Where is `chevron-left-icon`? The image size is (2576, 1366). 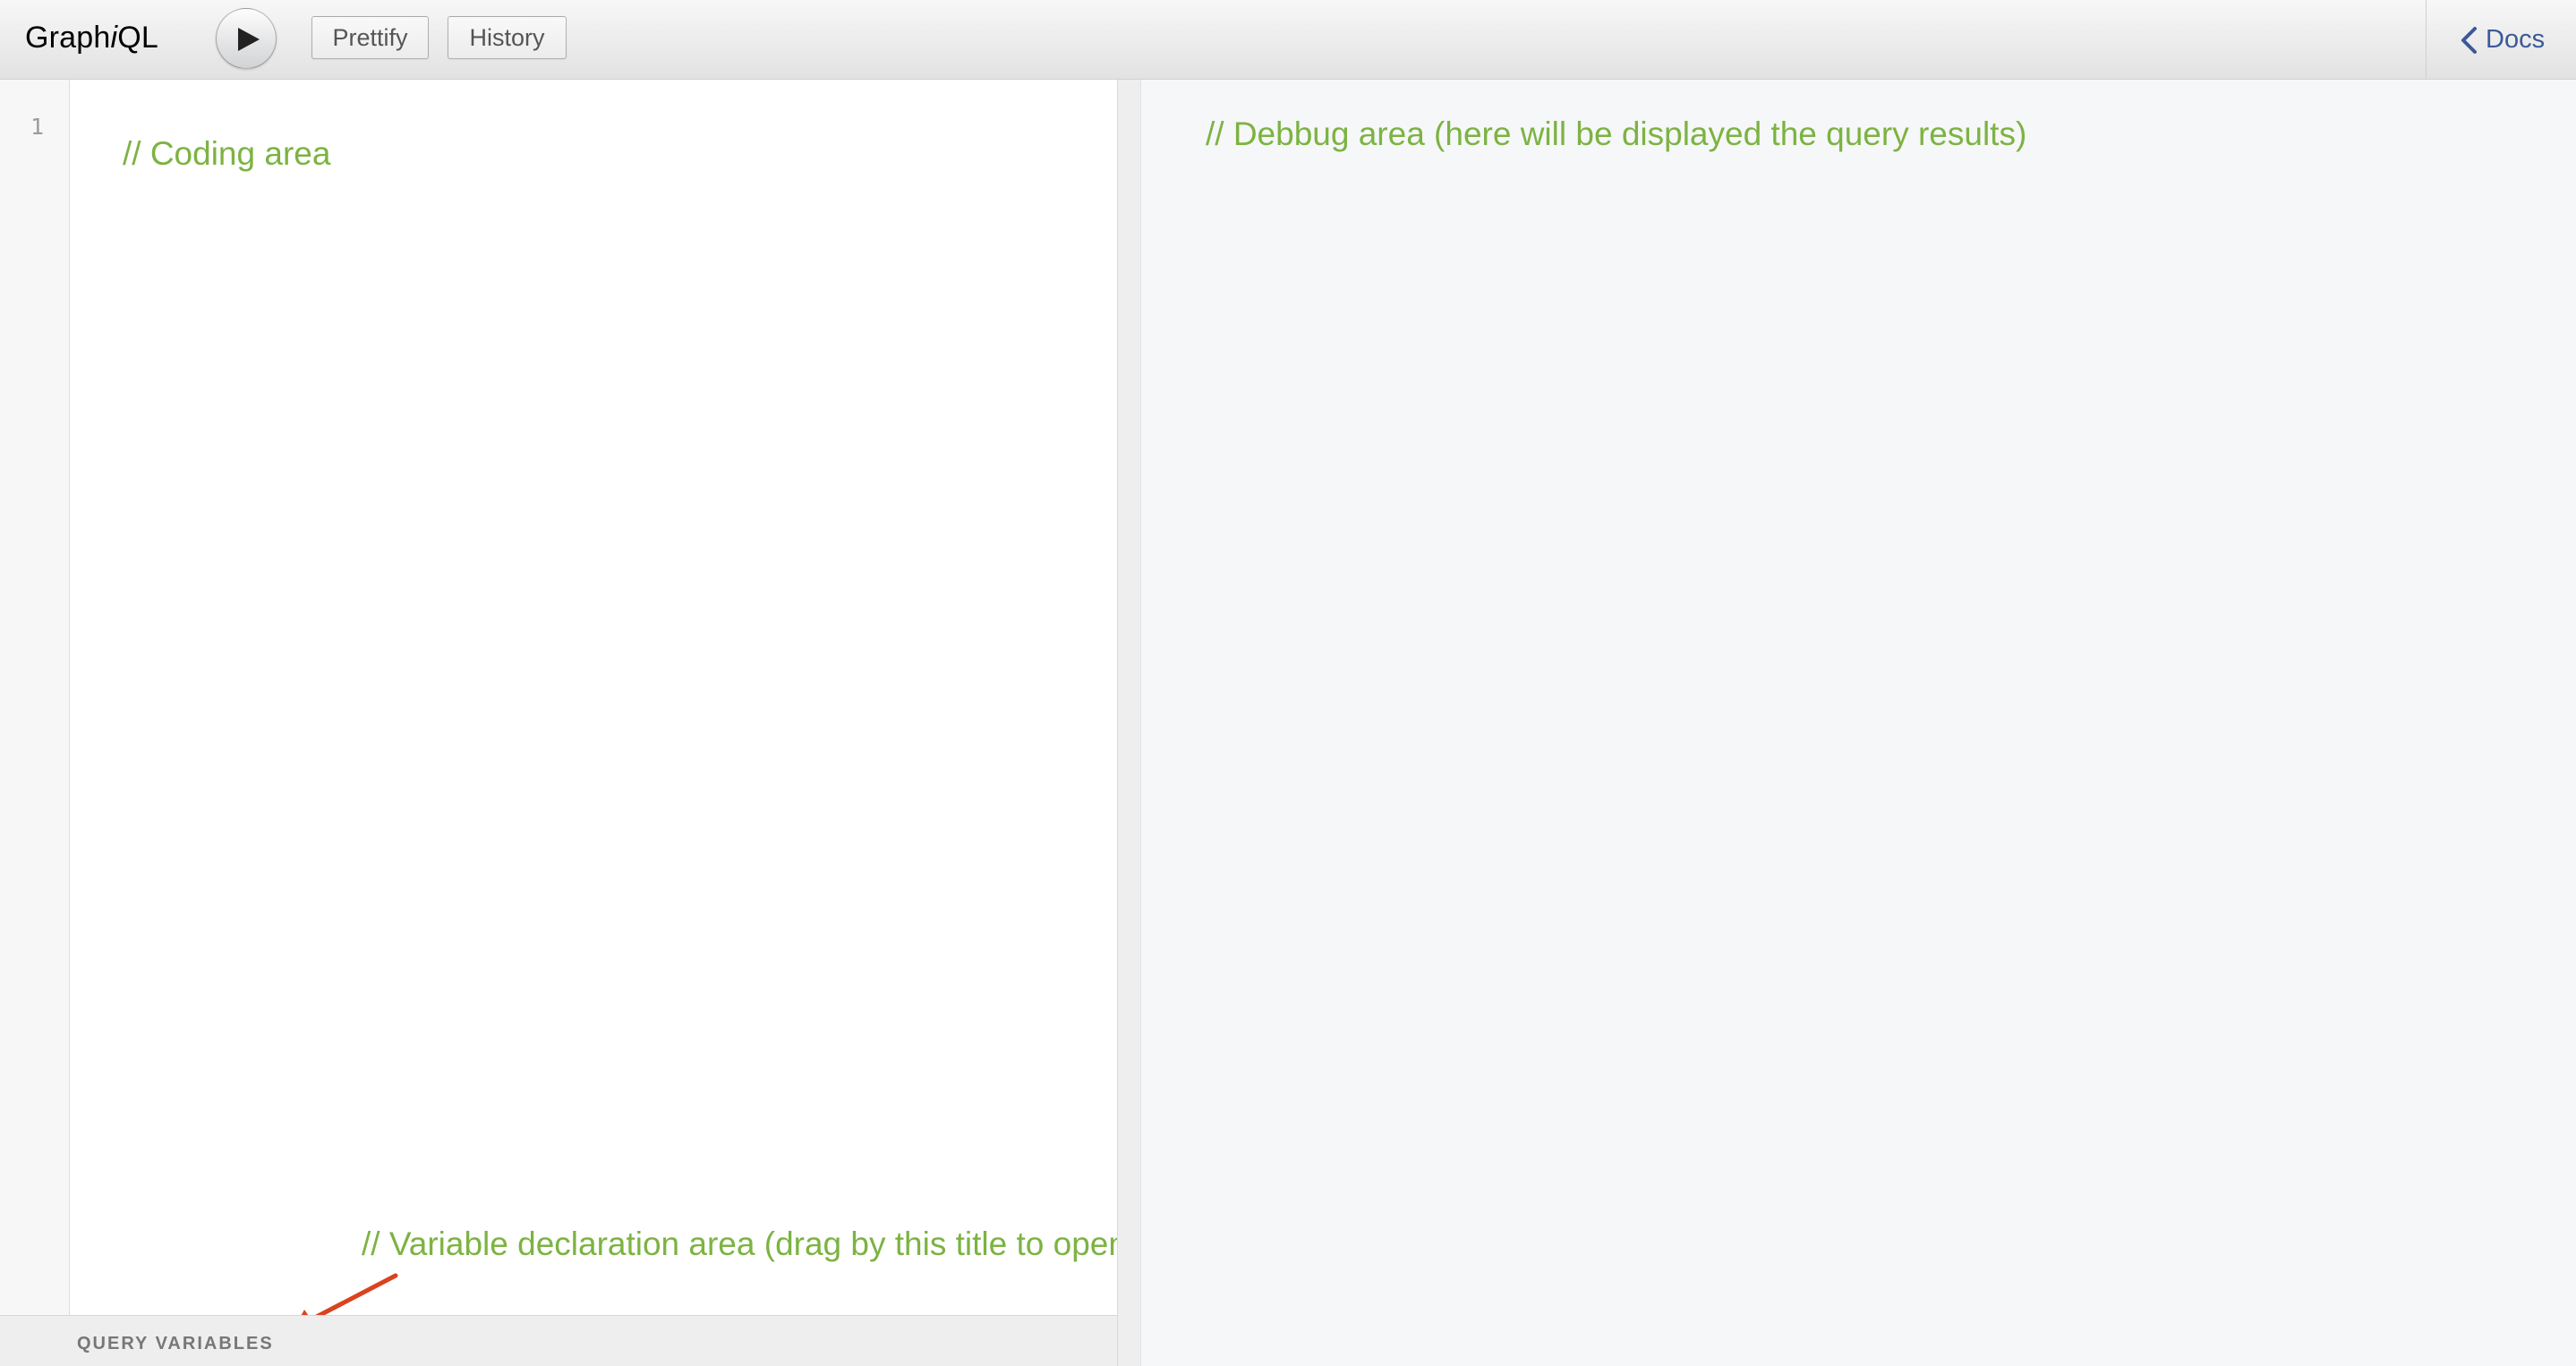 chevron-left-icon is located at coordinates (2469, 40).